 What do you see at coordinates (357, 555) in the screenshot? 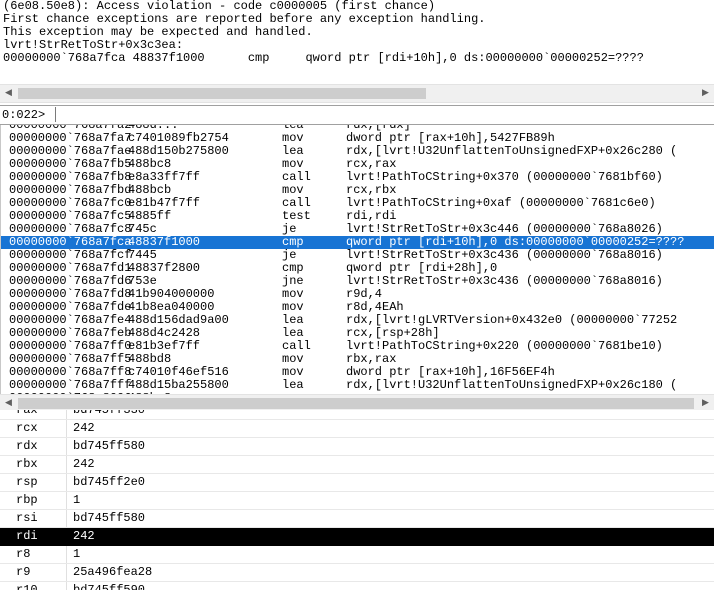
I see `register-row: r8 1` at bounding box center [357, 555].